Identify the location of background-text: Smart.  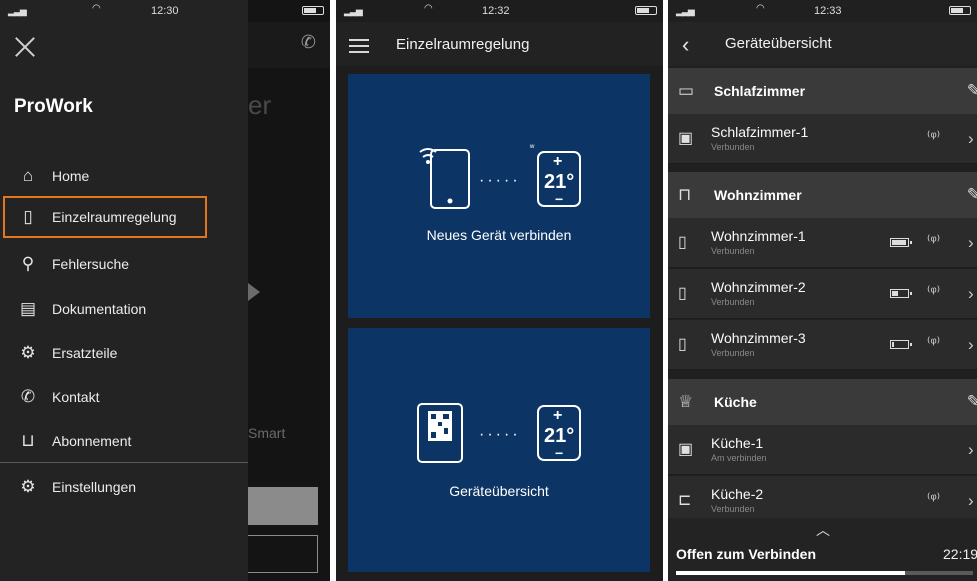
(267, 433).